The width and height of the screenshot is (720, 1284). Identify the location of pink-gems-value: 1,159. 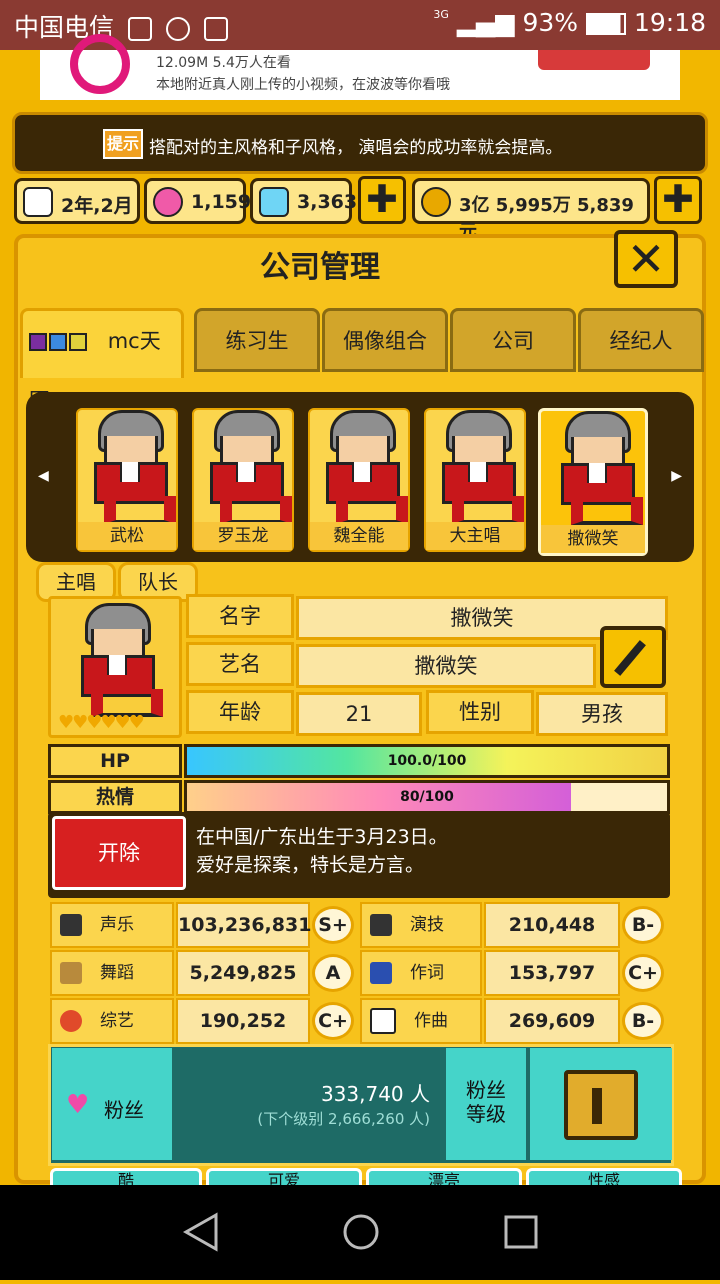
(221, 202).